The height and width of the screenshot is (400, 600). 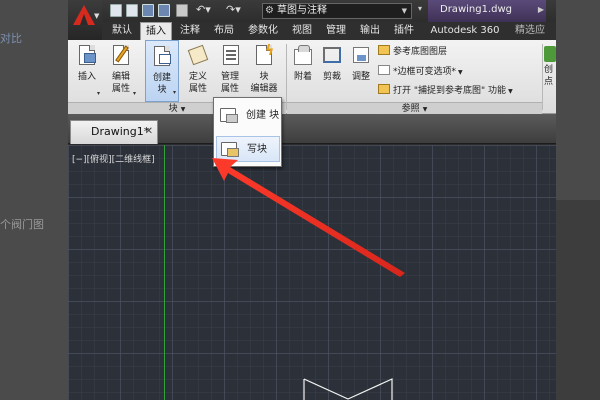 What do you see at coordinates (497, 91) in the screenshot?
I see `function-label: 功能` at bounding box center [497, 91].